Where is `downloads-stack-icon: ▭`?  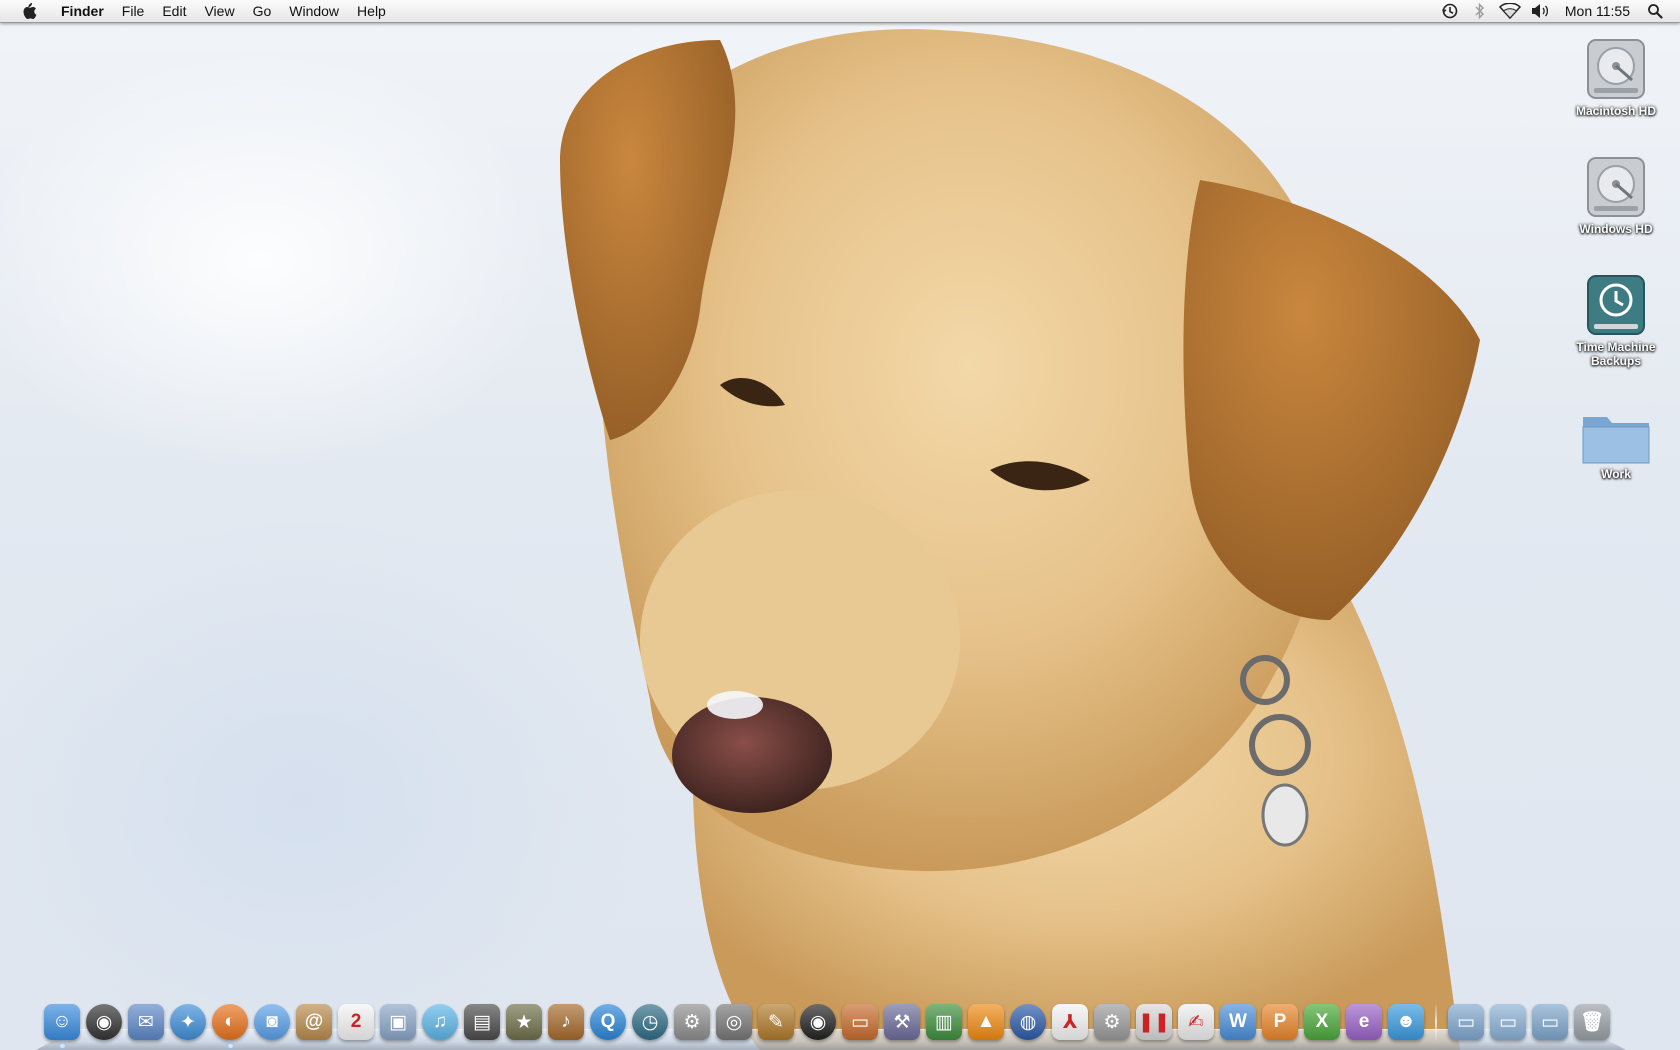
downloads-stack-icon: ▭ is located at coordinates (1550, 1022).